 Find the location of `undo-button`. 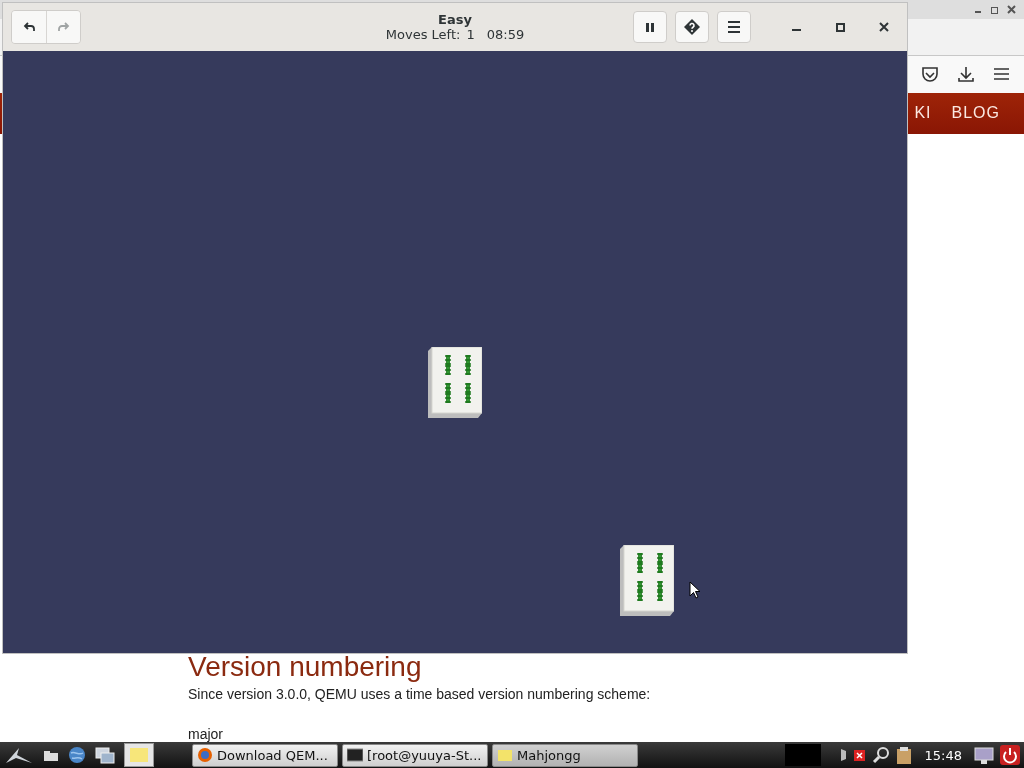

undo-button is located at coordinates (29, 27).